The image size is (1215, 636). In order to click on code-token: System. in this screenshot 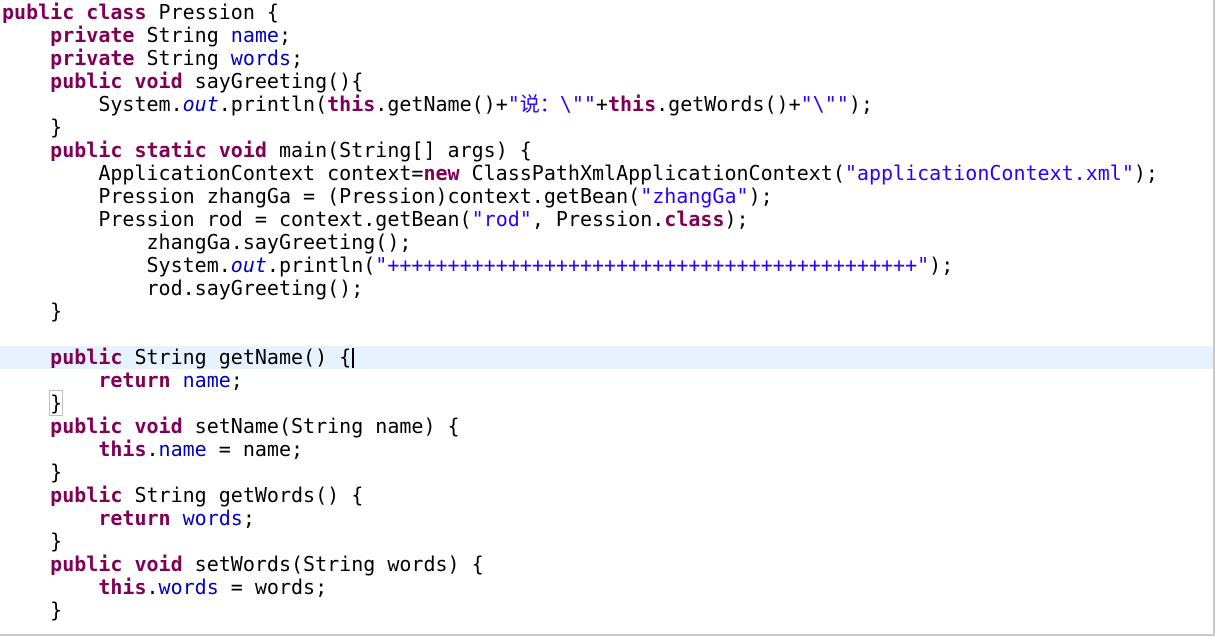, I will do `click(92, 104)`.